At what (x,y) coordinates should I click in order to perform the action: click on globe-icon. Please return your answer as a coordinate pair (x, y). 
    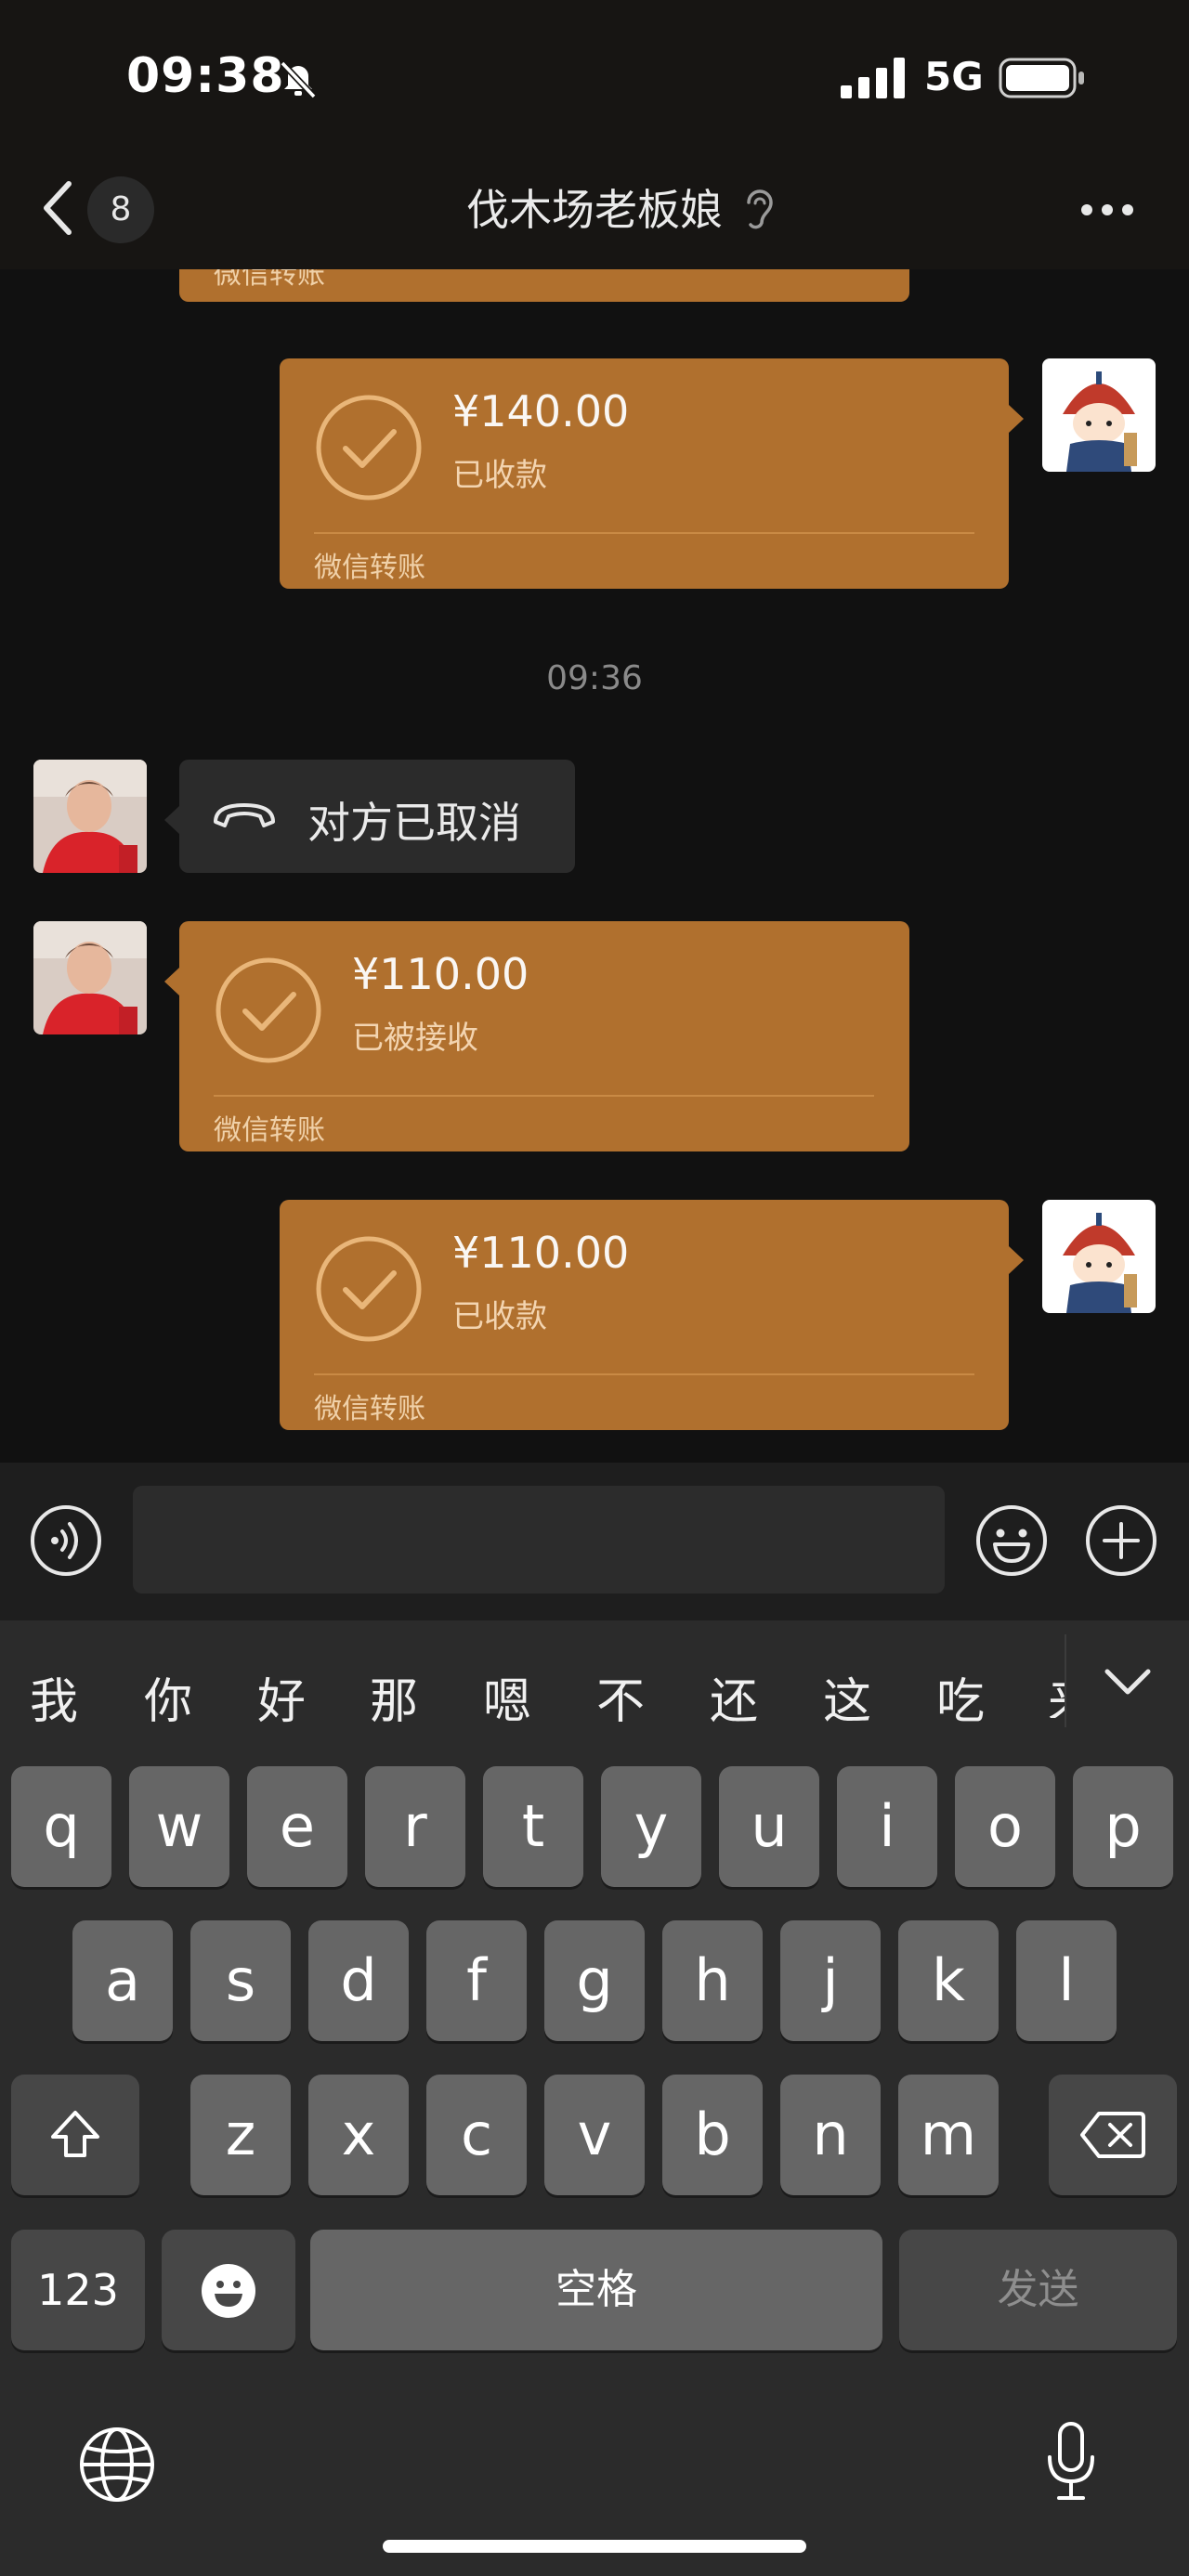
    Looking at the image, I should click on (117, 2465).